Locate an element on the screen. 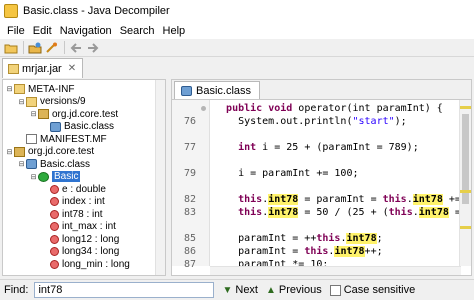 The image size is (474, 300). code-token: "start" is located at coordinates (373, 121).